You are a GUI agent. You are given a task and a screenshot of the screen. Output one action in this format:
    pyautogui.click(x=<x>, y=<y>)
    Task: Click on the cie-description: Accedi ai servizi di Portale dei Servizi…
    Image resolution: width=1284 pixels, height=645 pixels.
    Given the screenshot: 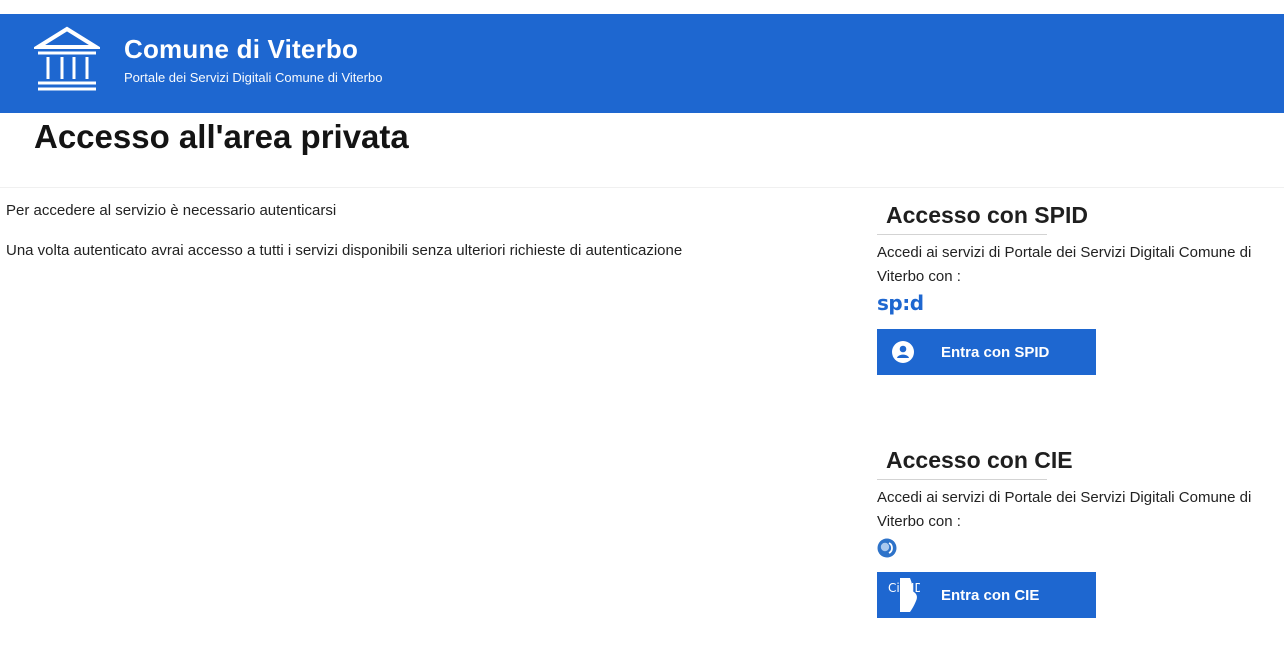 What is the action you would take?
    pyautogui.click(x=1064, y=509)
    